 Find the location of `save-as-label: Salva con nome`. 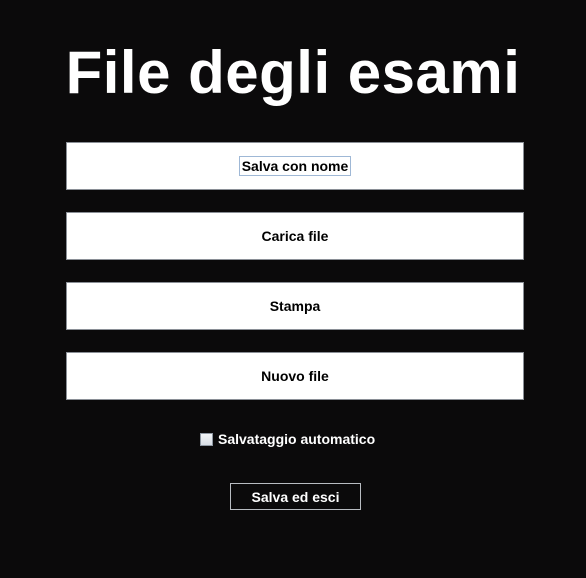

save-as-label: Salva con nome is located at coordinates (295, 166).